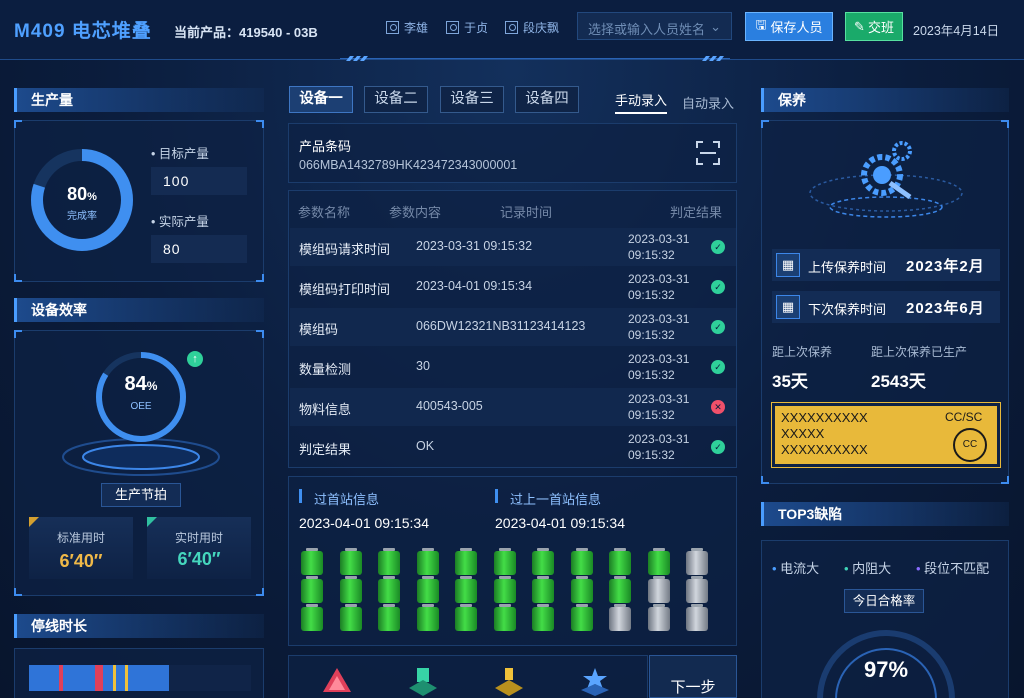  What do you see at coordinates (139, 100) in the screenshot?
I see `production-title: 生产量` at bounding box center [139, 100].